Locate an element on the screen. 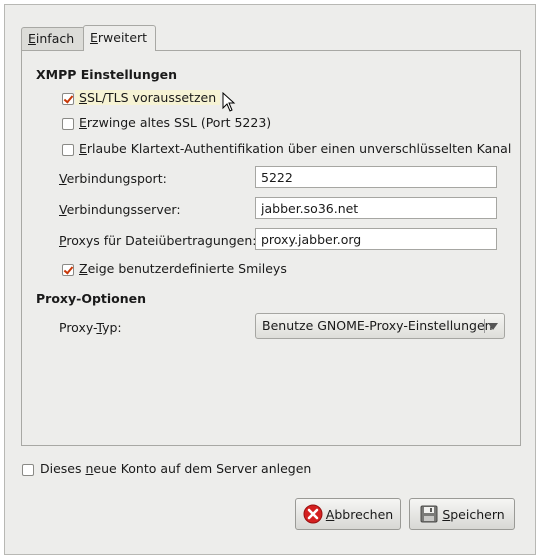  tab-erweitert: Erweitert is located at coordinates (119, 38).